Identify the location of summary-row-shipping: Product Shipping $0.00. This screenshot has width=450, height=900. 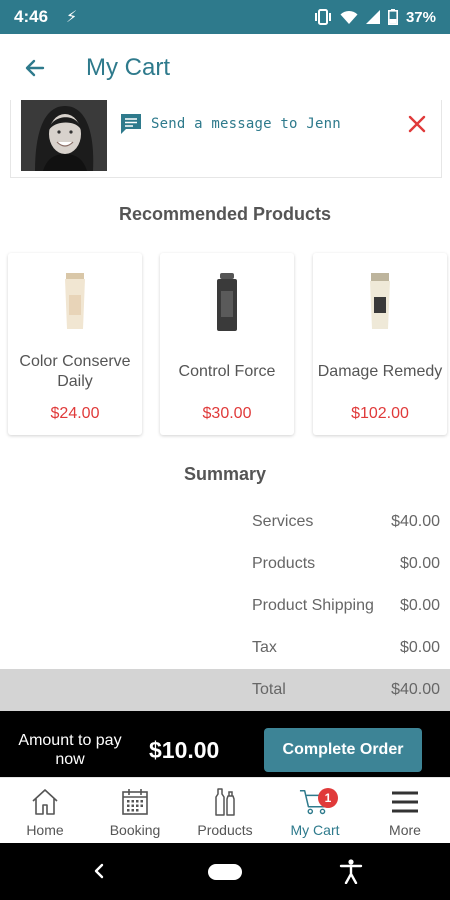
(346, 606).